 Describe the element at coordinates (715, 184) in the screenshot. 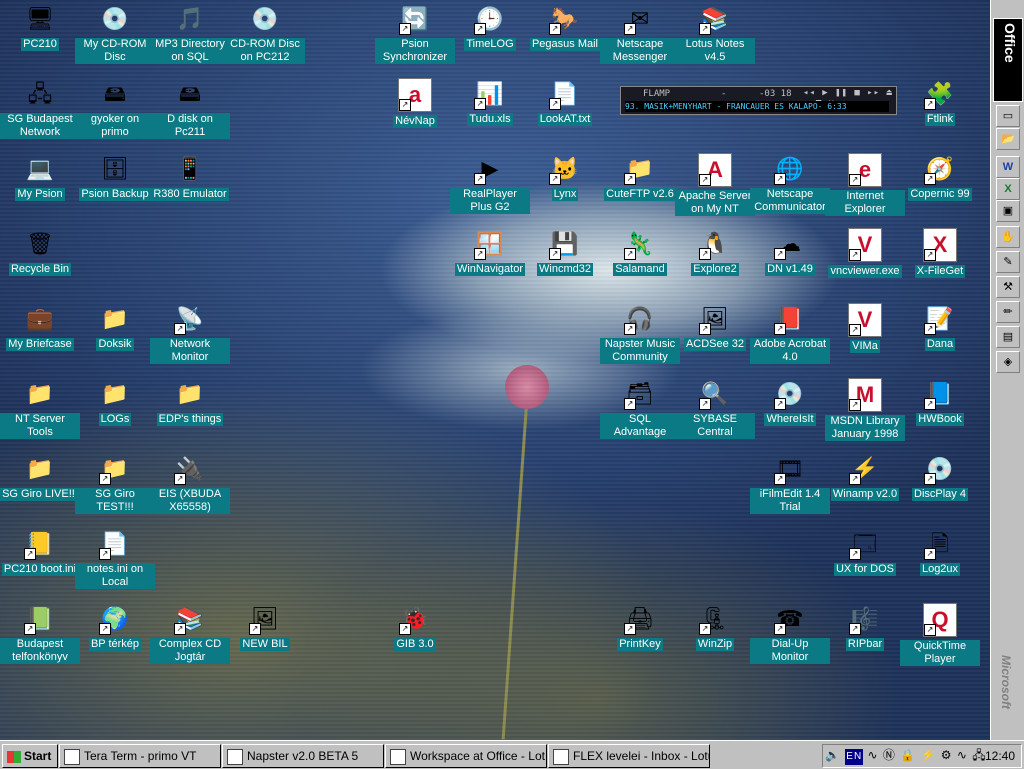

I see `desktop-icon: A ↗ Apache Server on My NT` at that location.